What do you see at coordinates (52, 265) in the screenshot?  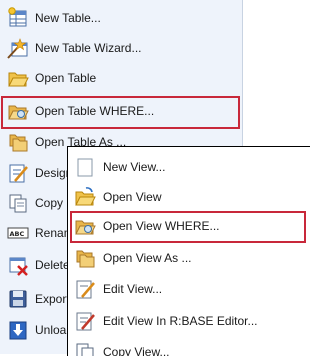 I see `menu-item-label: Delete` at bounding box center [52, 265].